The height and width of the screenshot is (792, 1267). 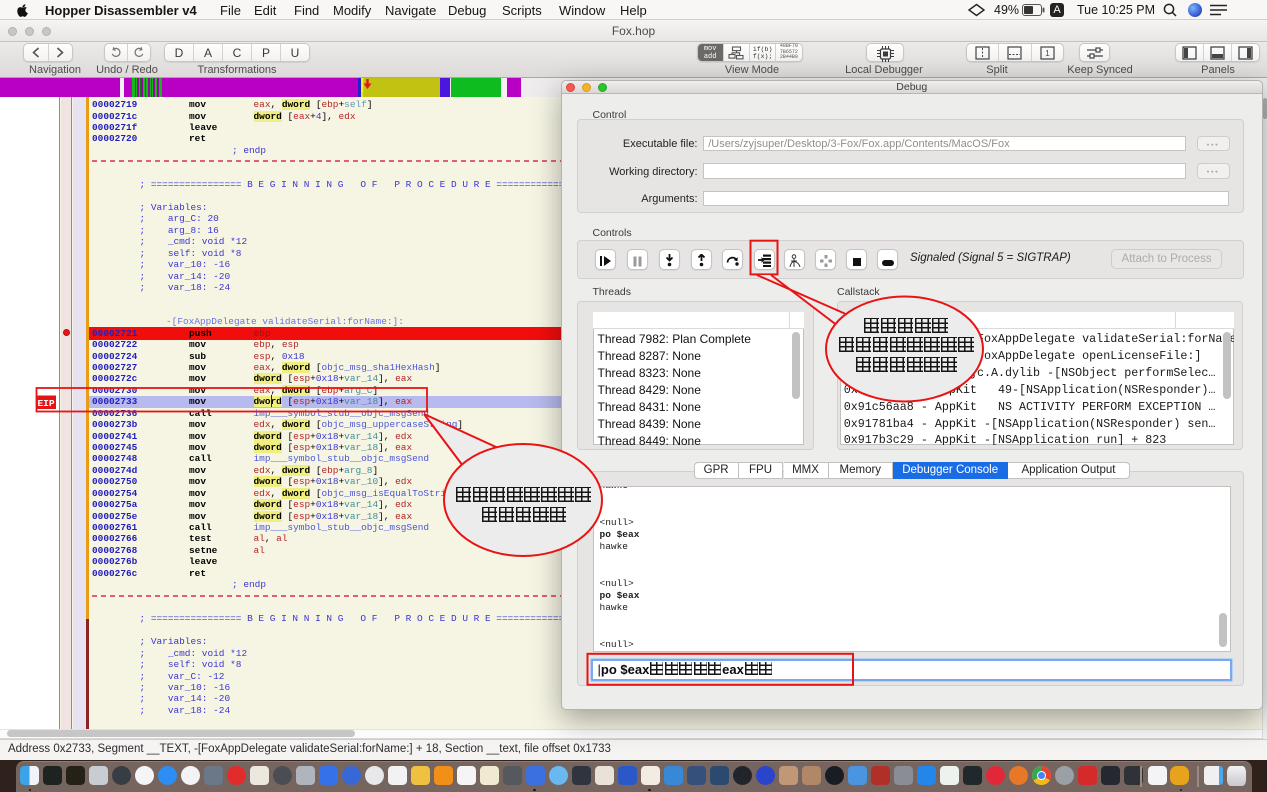 What do you see at coordinates (1047, 53) in the screenshot?
I see `svg-text: 1` at bounding box center [1047, 53].